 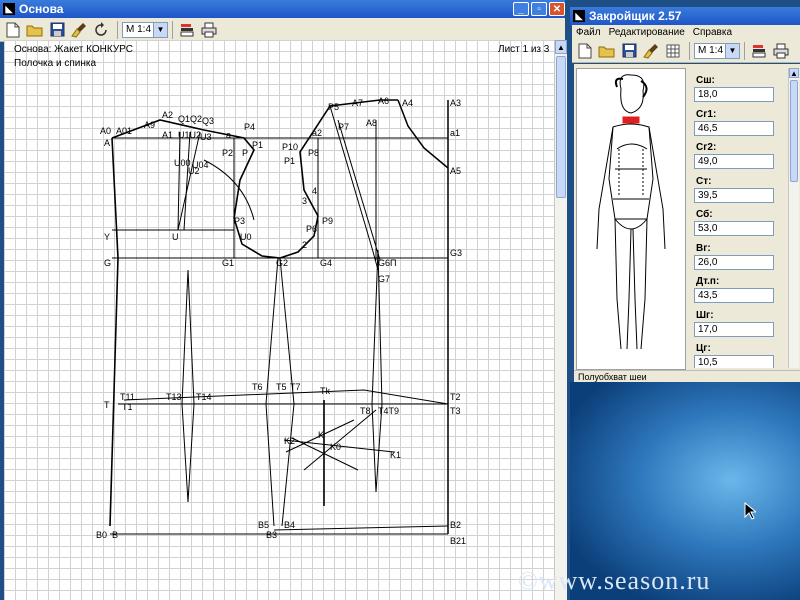 I want to click on label-A7: A7, so click(x=358, y=103).